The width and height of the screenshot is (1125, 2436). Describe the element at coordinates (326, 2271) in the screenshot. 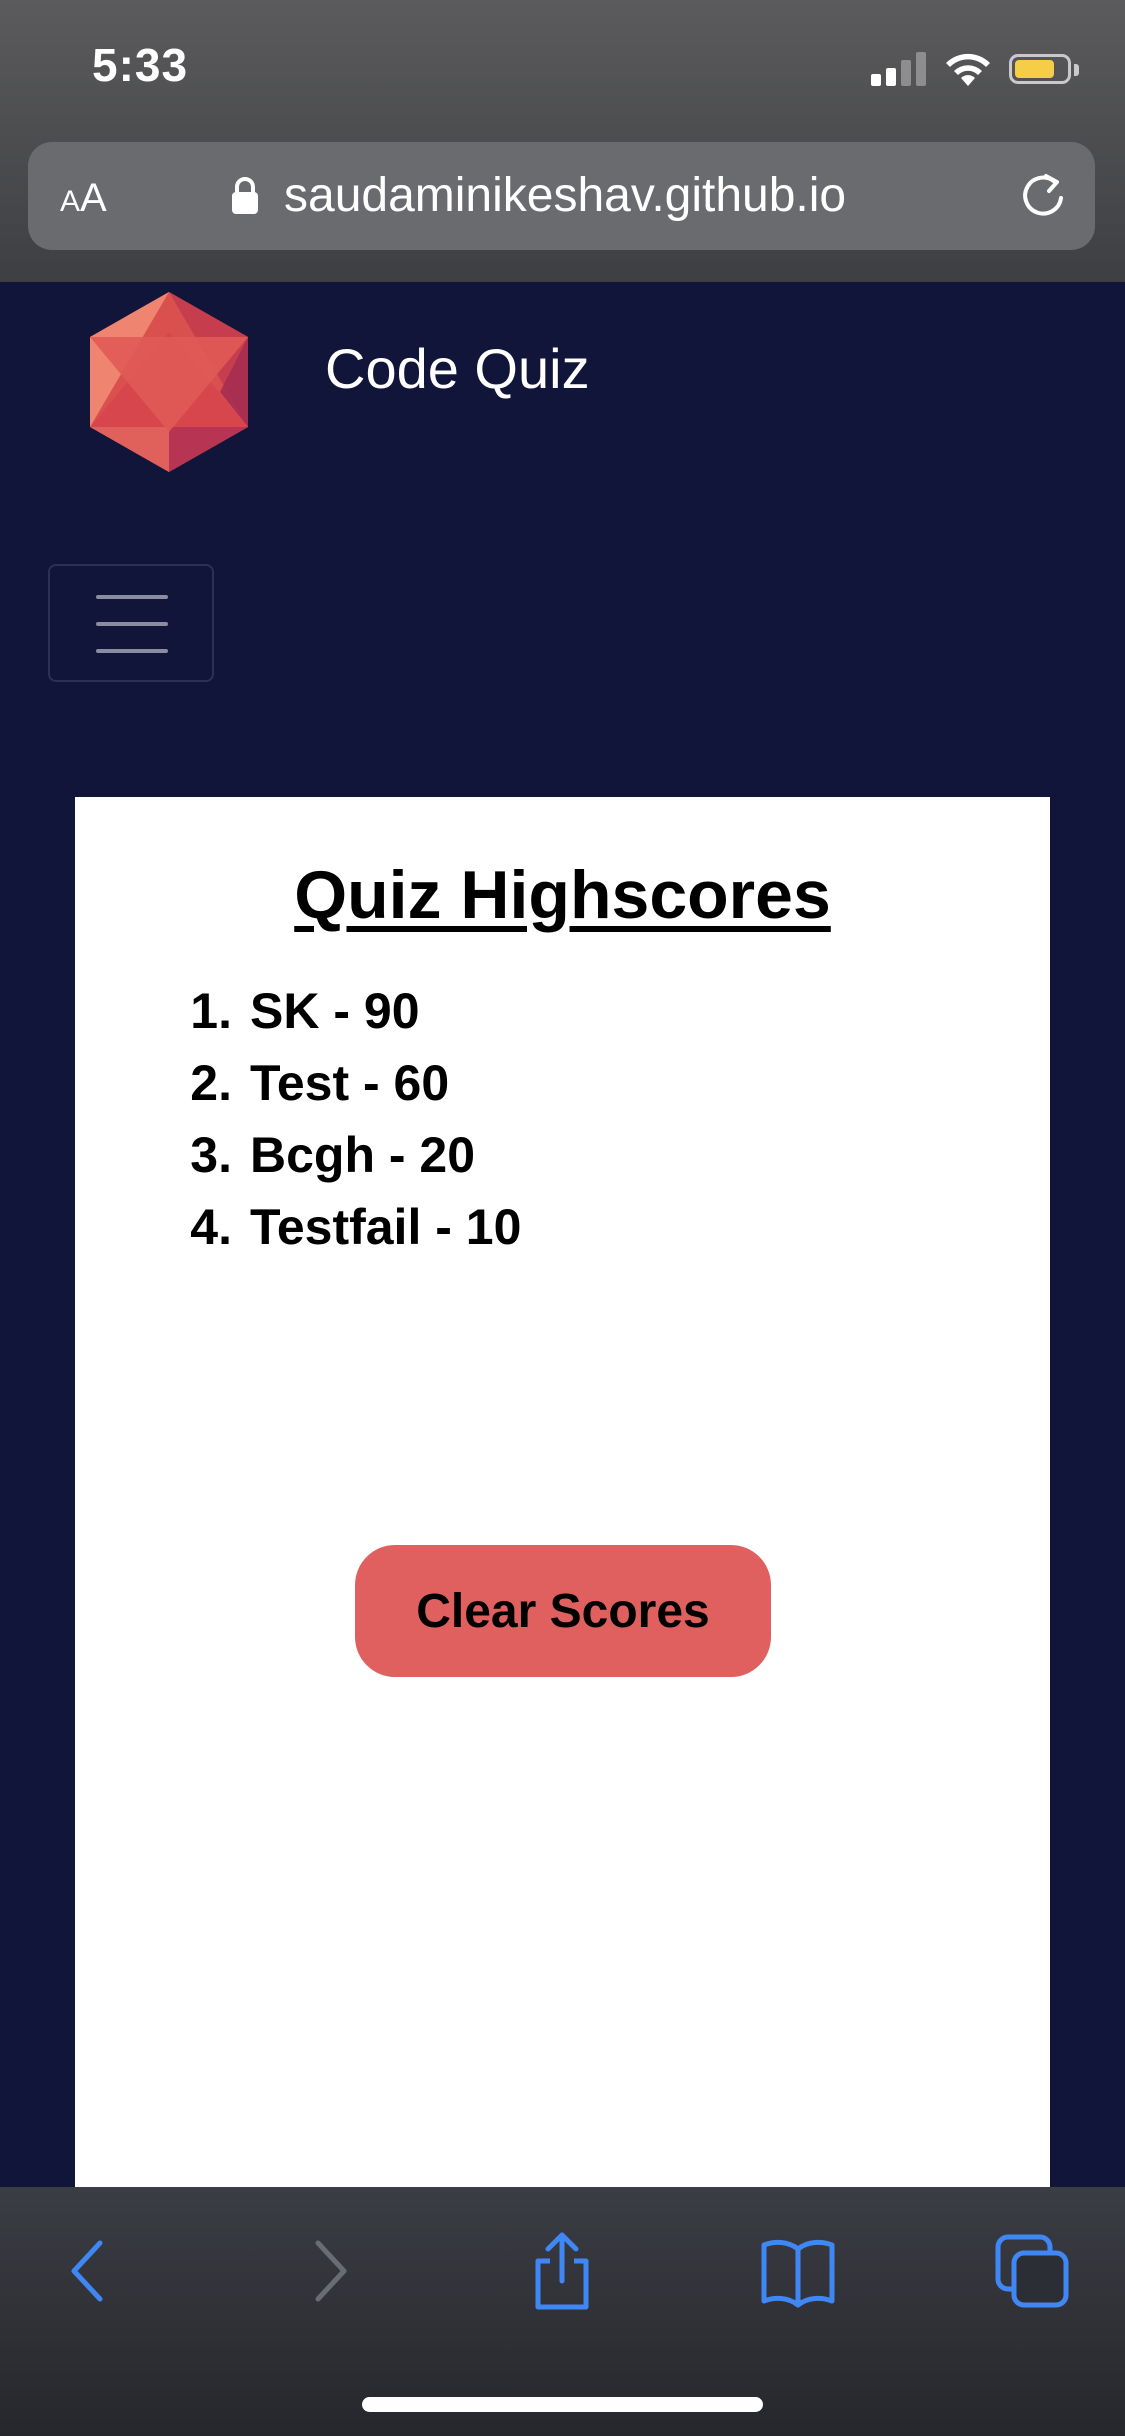

I see `forward-icon` at that location.